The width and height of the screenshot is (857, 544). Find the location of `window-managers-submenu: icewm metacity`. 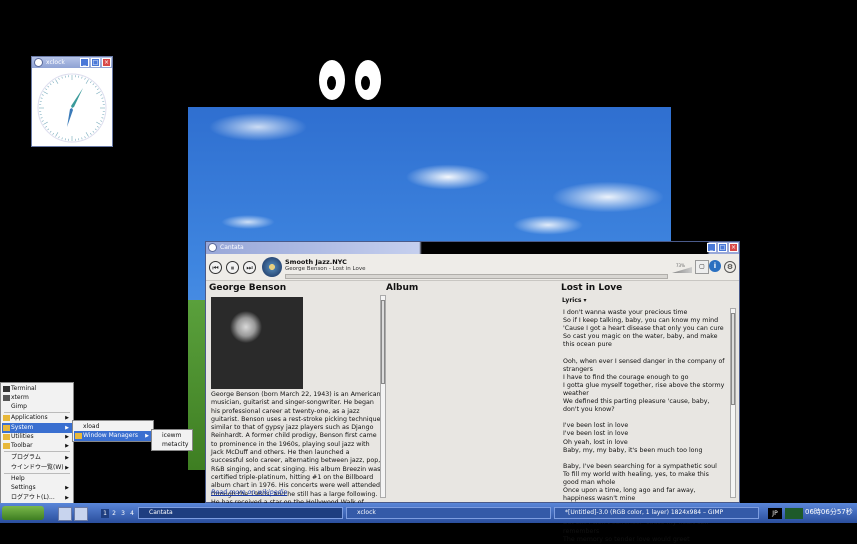

window-managers-submenu: icewm metacity is located at coordinates (172, 440).